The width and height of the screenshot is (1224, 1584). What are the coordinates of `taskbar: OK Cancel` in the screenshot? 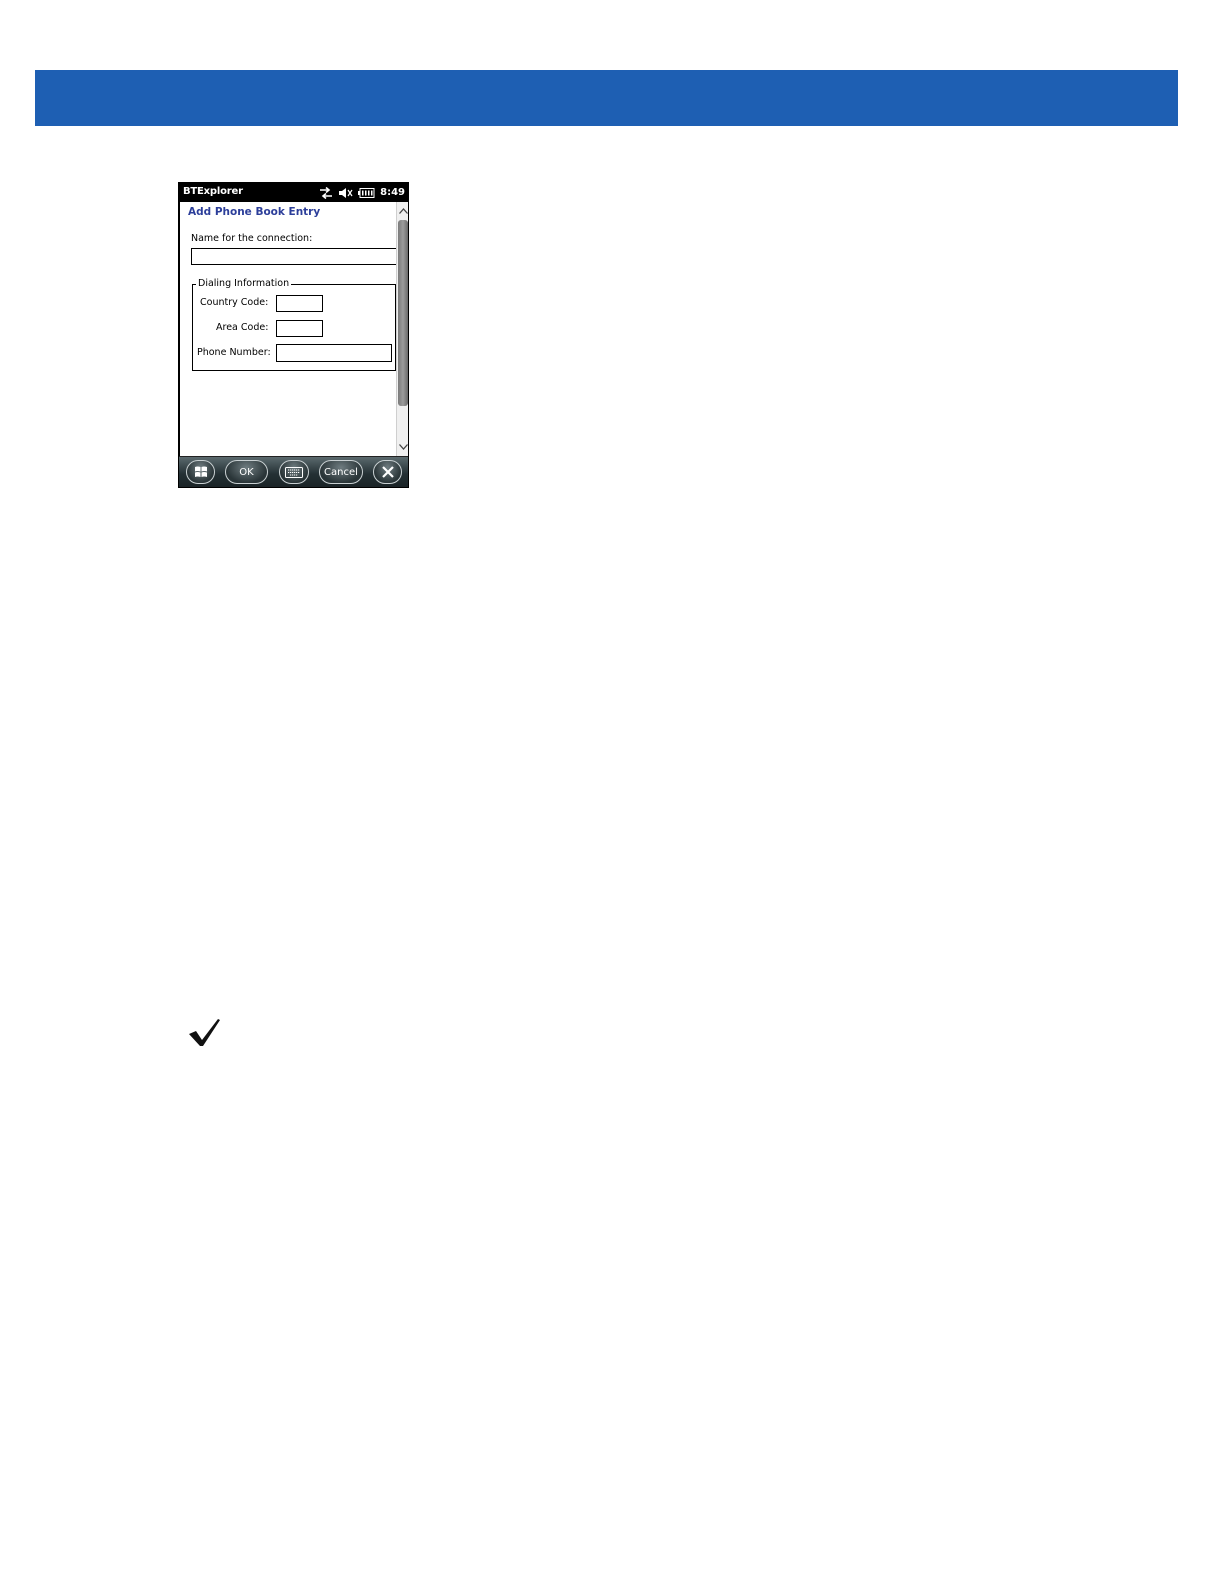 It's located at (293, 471).